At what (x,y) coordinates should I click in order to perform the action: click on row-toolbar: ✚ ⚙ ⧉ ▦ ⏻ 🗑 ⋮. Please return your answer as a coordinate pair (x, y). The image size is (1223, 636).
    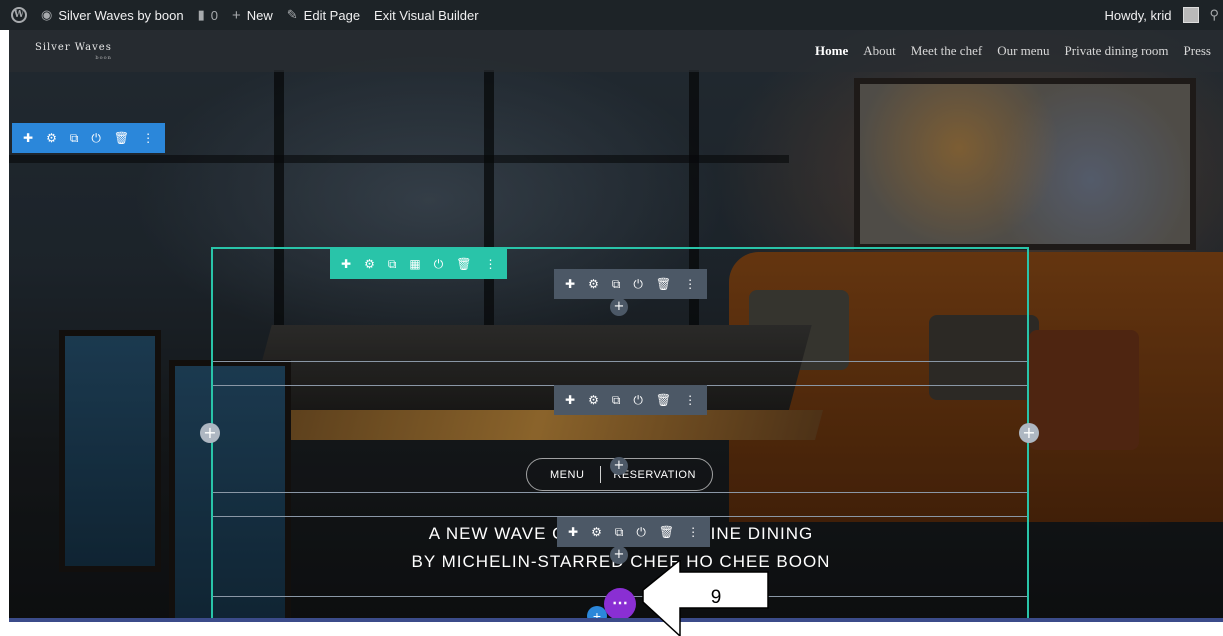
    Looking at the image, I should click on (419, 264).